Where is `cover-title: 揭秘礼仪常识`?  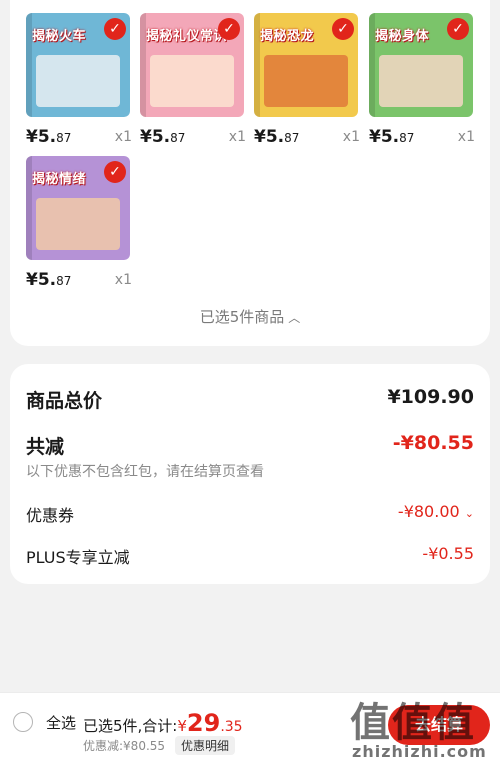 cover-title: 揭秘礼仪常识 is located at coordinates (187, 36).